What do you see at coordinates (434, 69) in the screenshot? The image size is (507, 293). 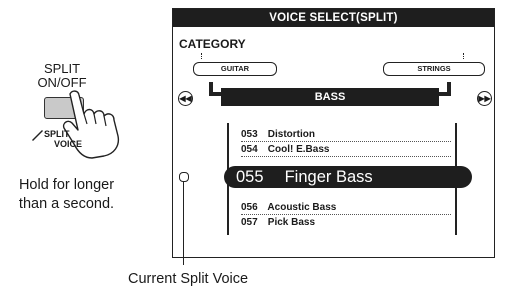 I see `category-next: STRINGS` at bounding box center [434, 69].